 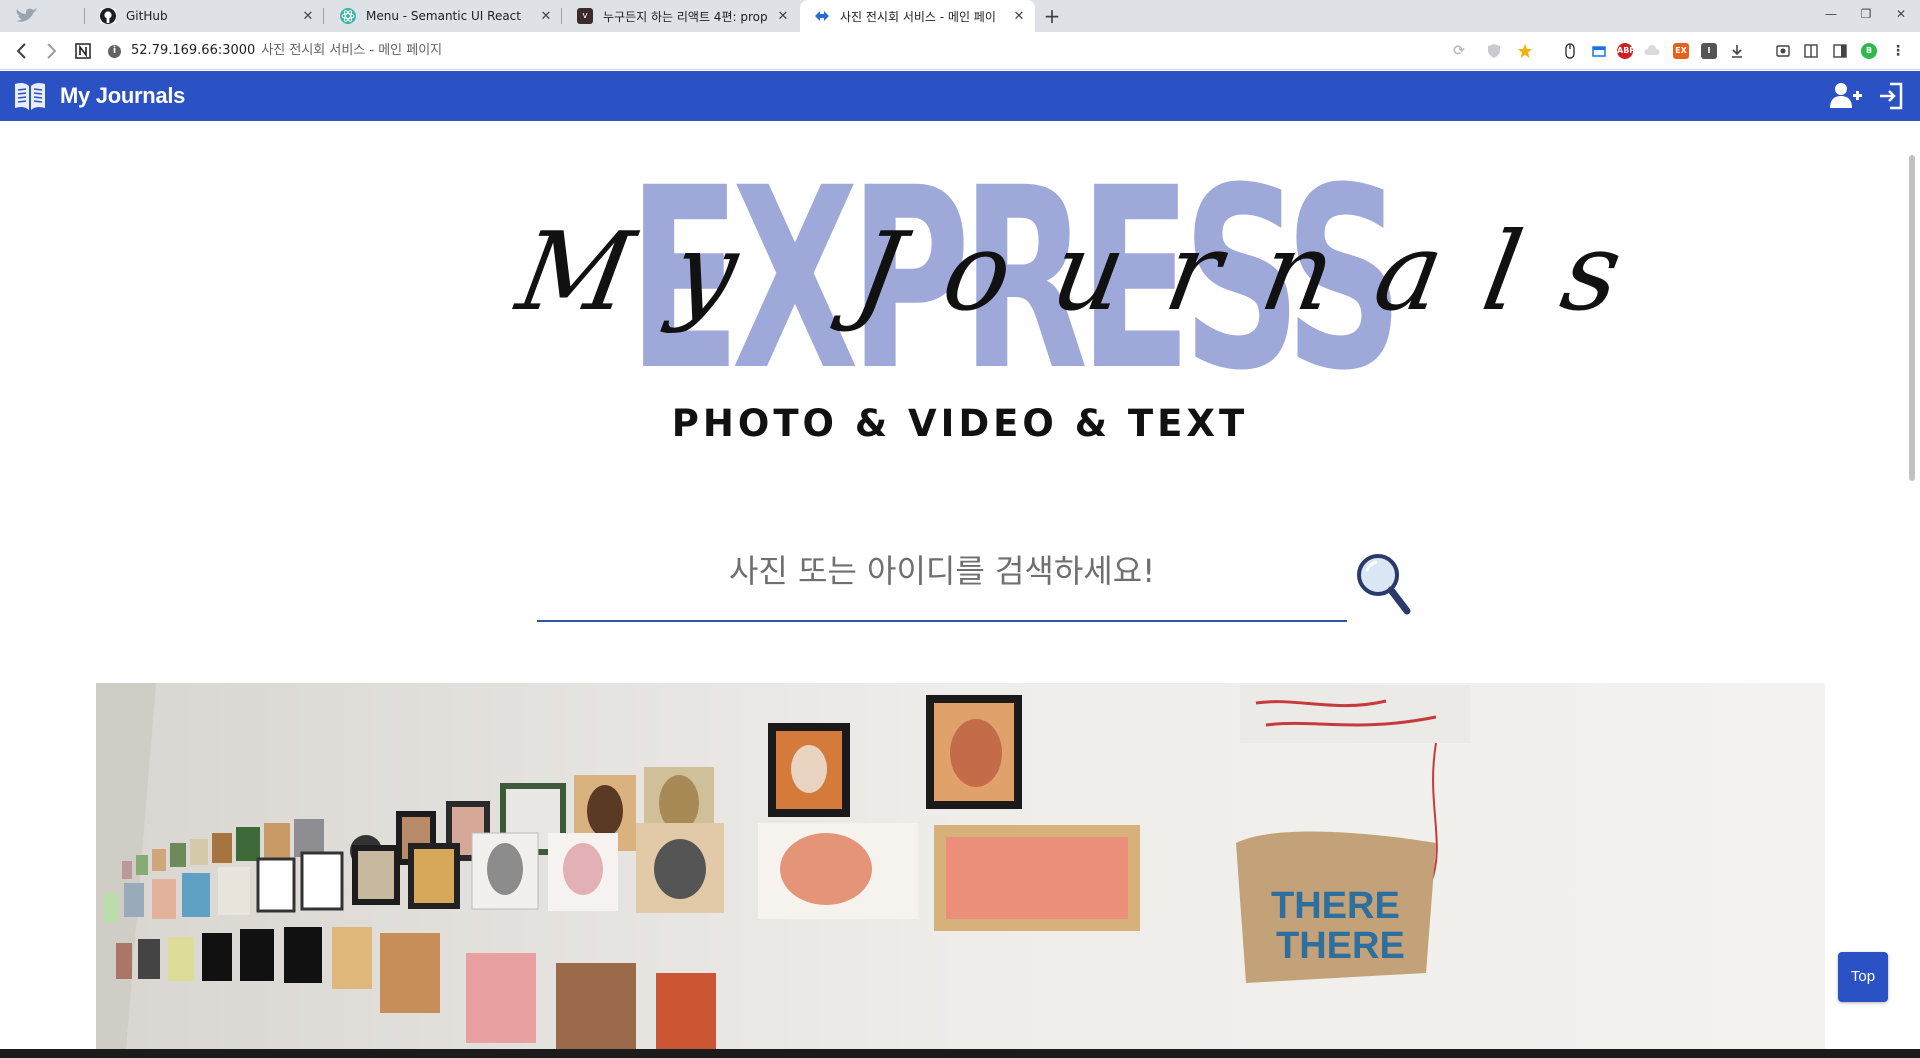 I want to click on app-icon, so click(x=822, y=16).